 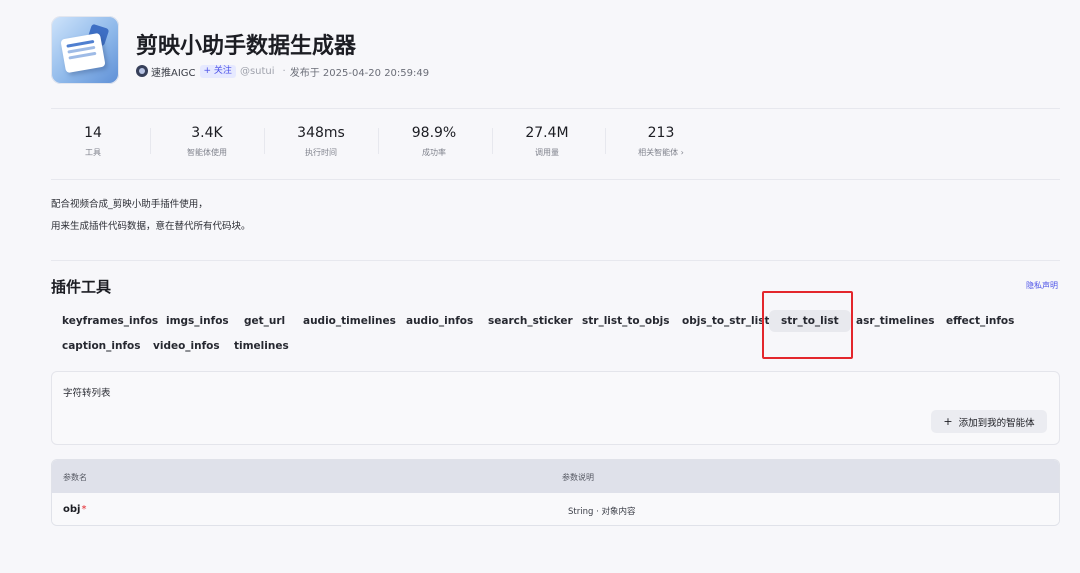 I want to click on tab-caption-infos: caption_infos, so click(x=101, y=346).